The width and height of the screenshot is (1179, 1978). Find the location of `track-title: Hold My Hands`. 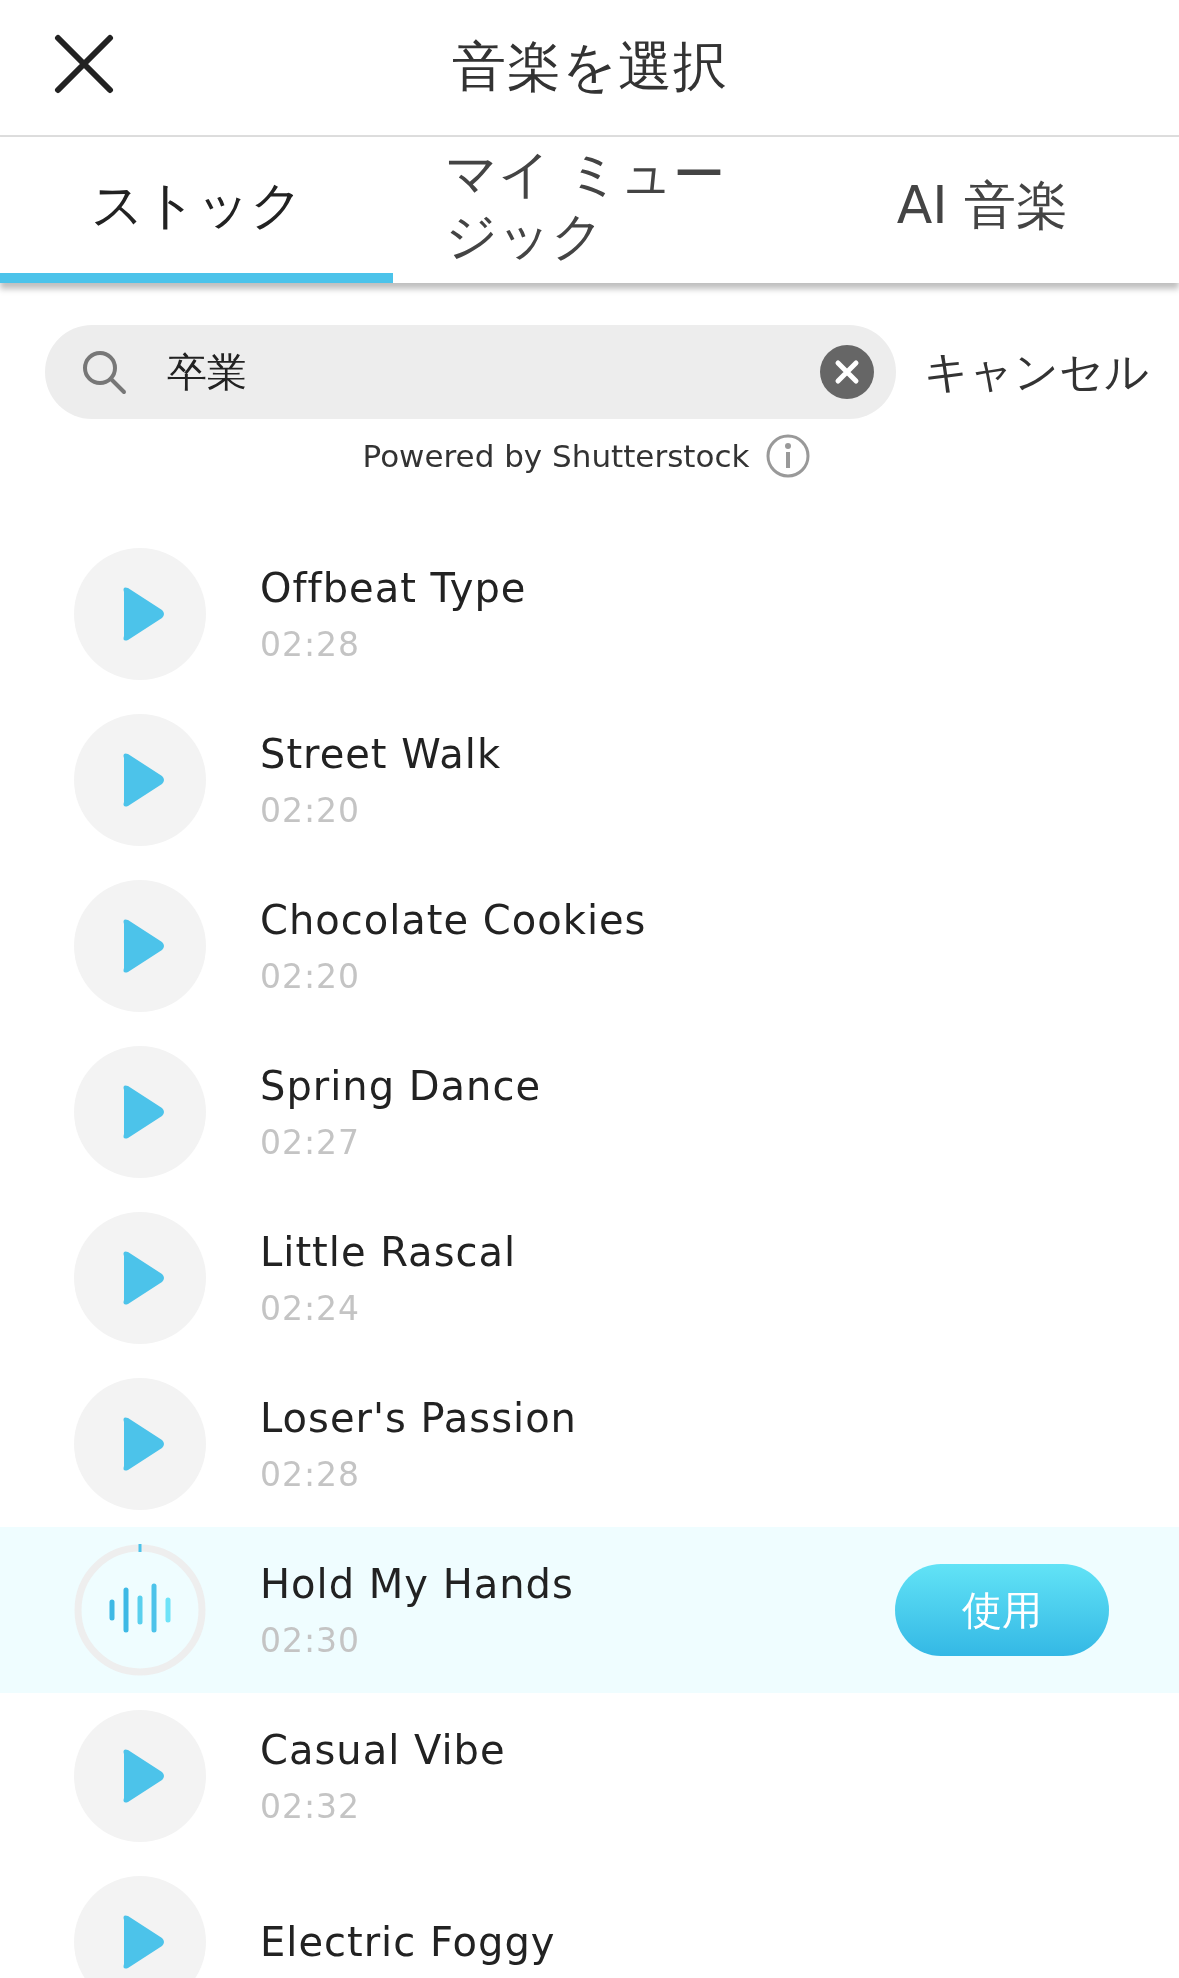

track-title: Hold My Hands is located at coordinates (417, 1583).